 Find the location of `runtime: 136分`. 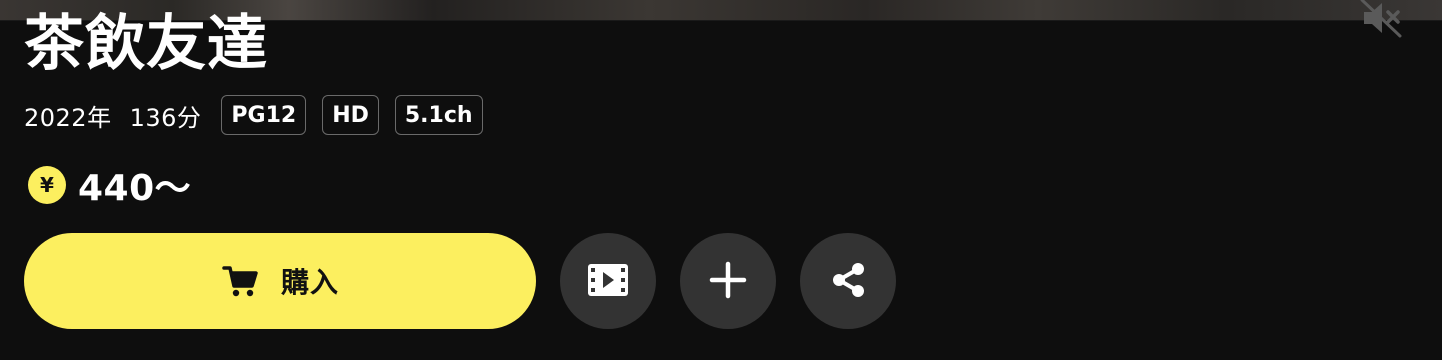

runtime: 136分 is located at coordinates (165, 117).